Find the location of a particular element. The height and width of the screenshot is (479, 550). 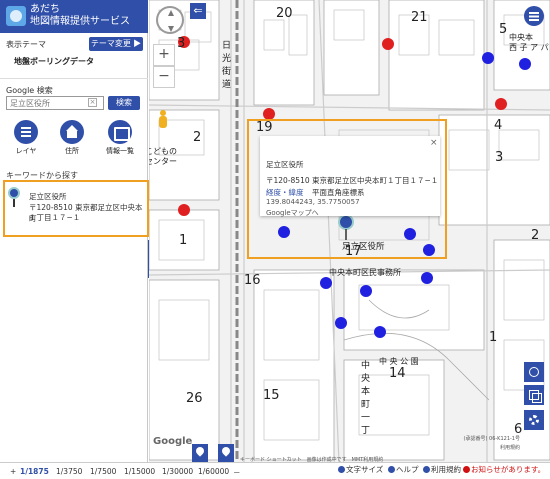

layer-button: レイヤ is located at coordinates (26, 138).